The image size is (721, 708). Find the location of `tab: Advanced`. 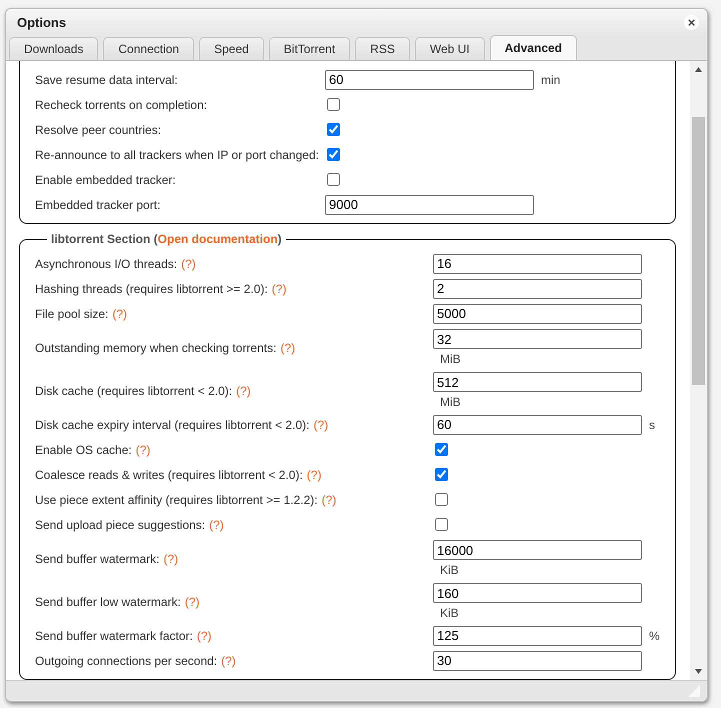

tab: Advanced is located at coordinates (533, 47).